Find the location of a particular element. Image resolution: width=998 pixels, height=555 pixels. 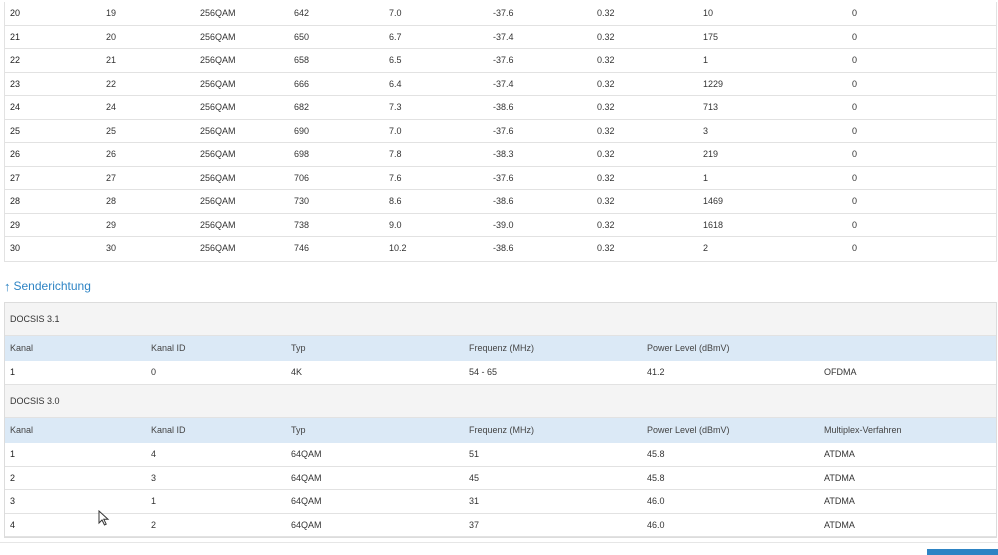

cell-corrected-errors: 713 is located at coordinates (711, 107).